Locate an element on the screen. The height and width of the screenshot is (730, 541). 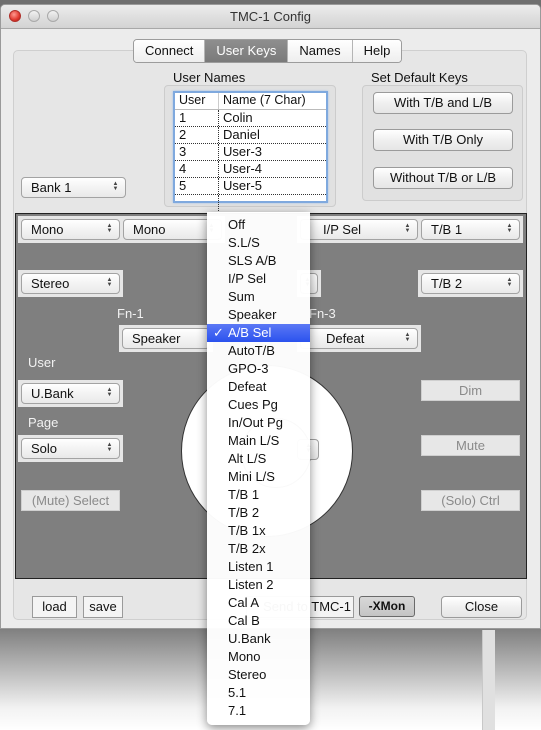
menu-item: U.Bank is located at coordinates (258, 639).